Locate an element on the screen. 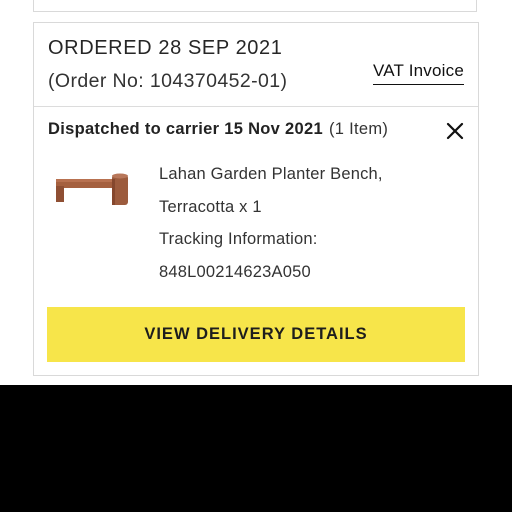  order-date-title: ORDERED 28 SEP 2021 is located at coordinates (165, 48).